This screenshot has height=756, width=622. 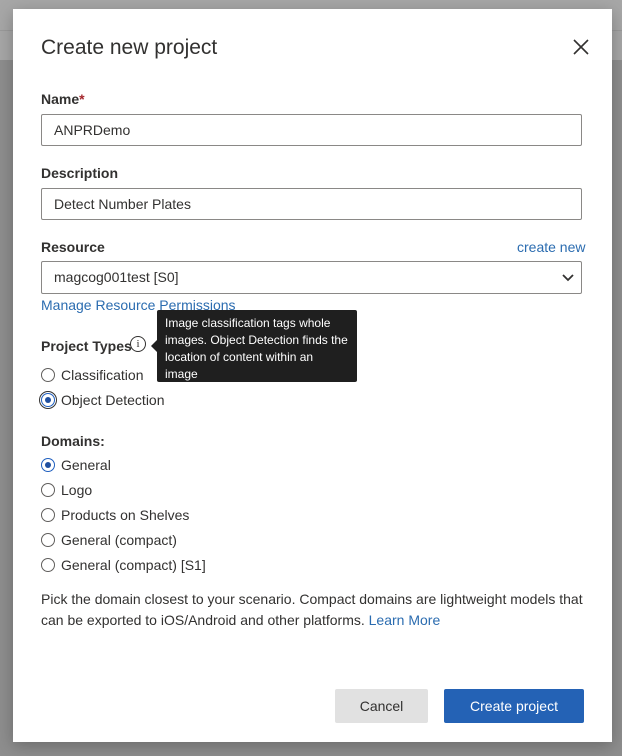 What do you see at coordinates (92, 130) in the screenshot?
I see `name-input-value: ANPRDemo` at bounding box center [92, 130].